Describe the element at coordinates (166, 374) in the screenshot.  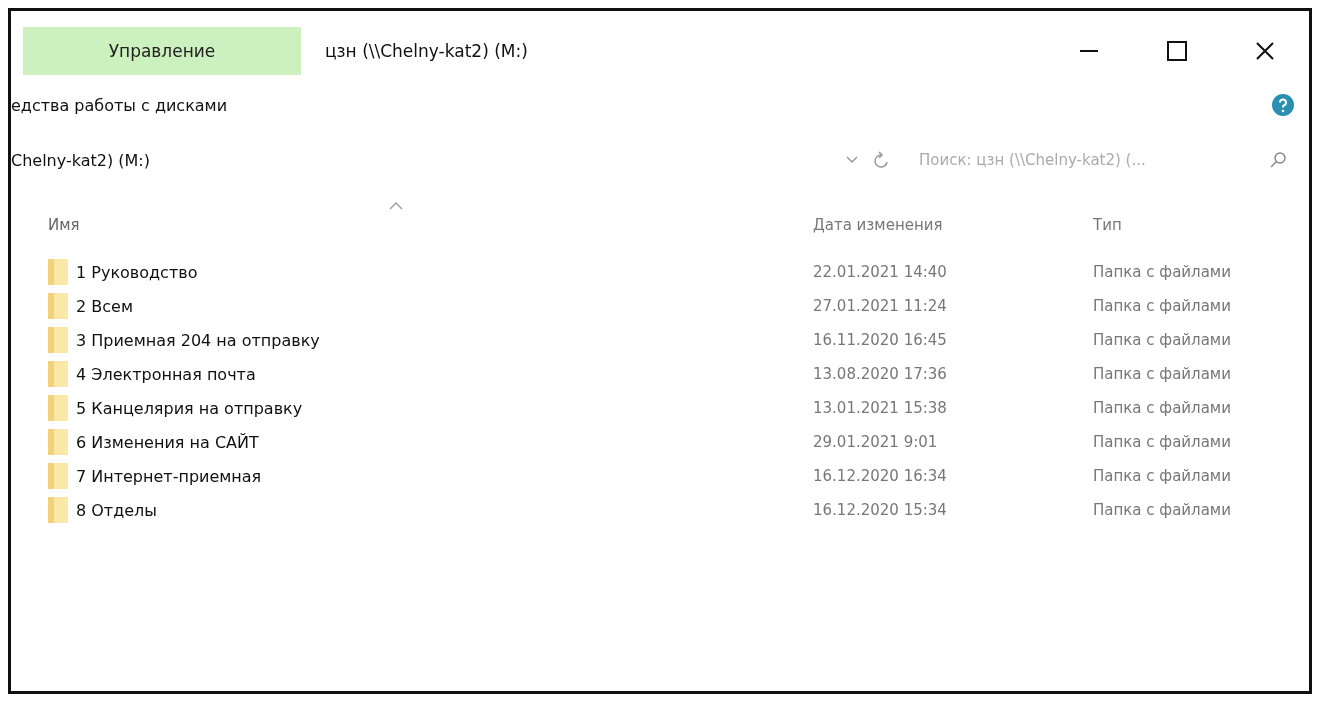
I see `file-name-cell: 4 Электронная почта` at that location.